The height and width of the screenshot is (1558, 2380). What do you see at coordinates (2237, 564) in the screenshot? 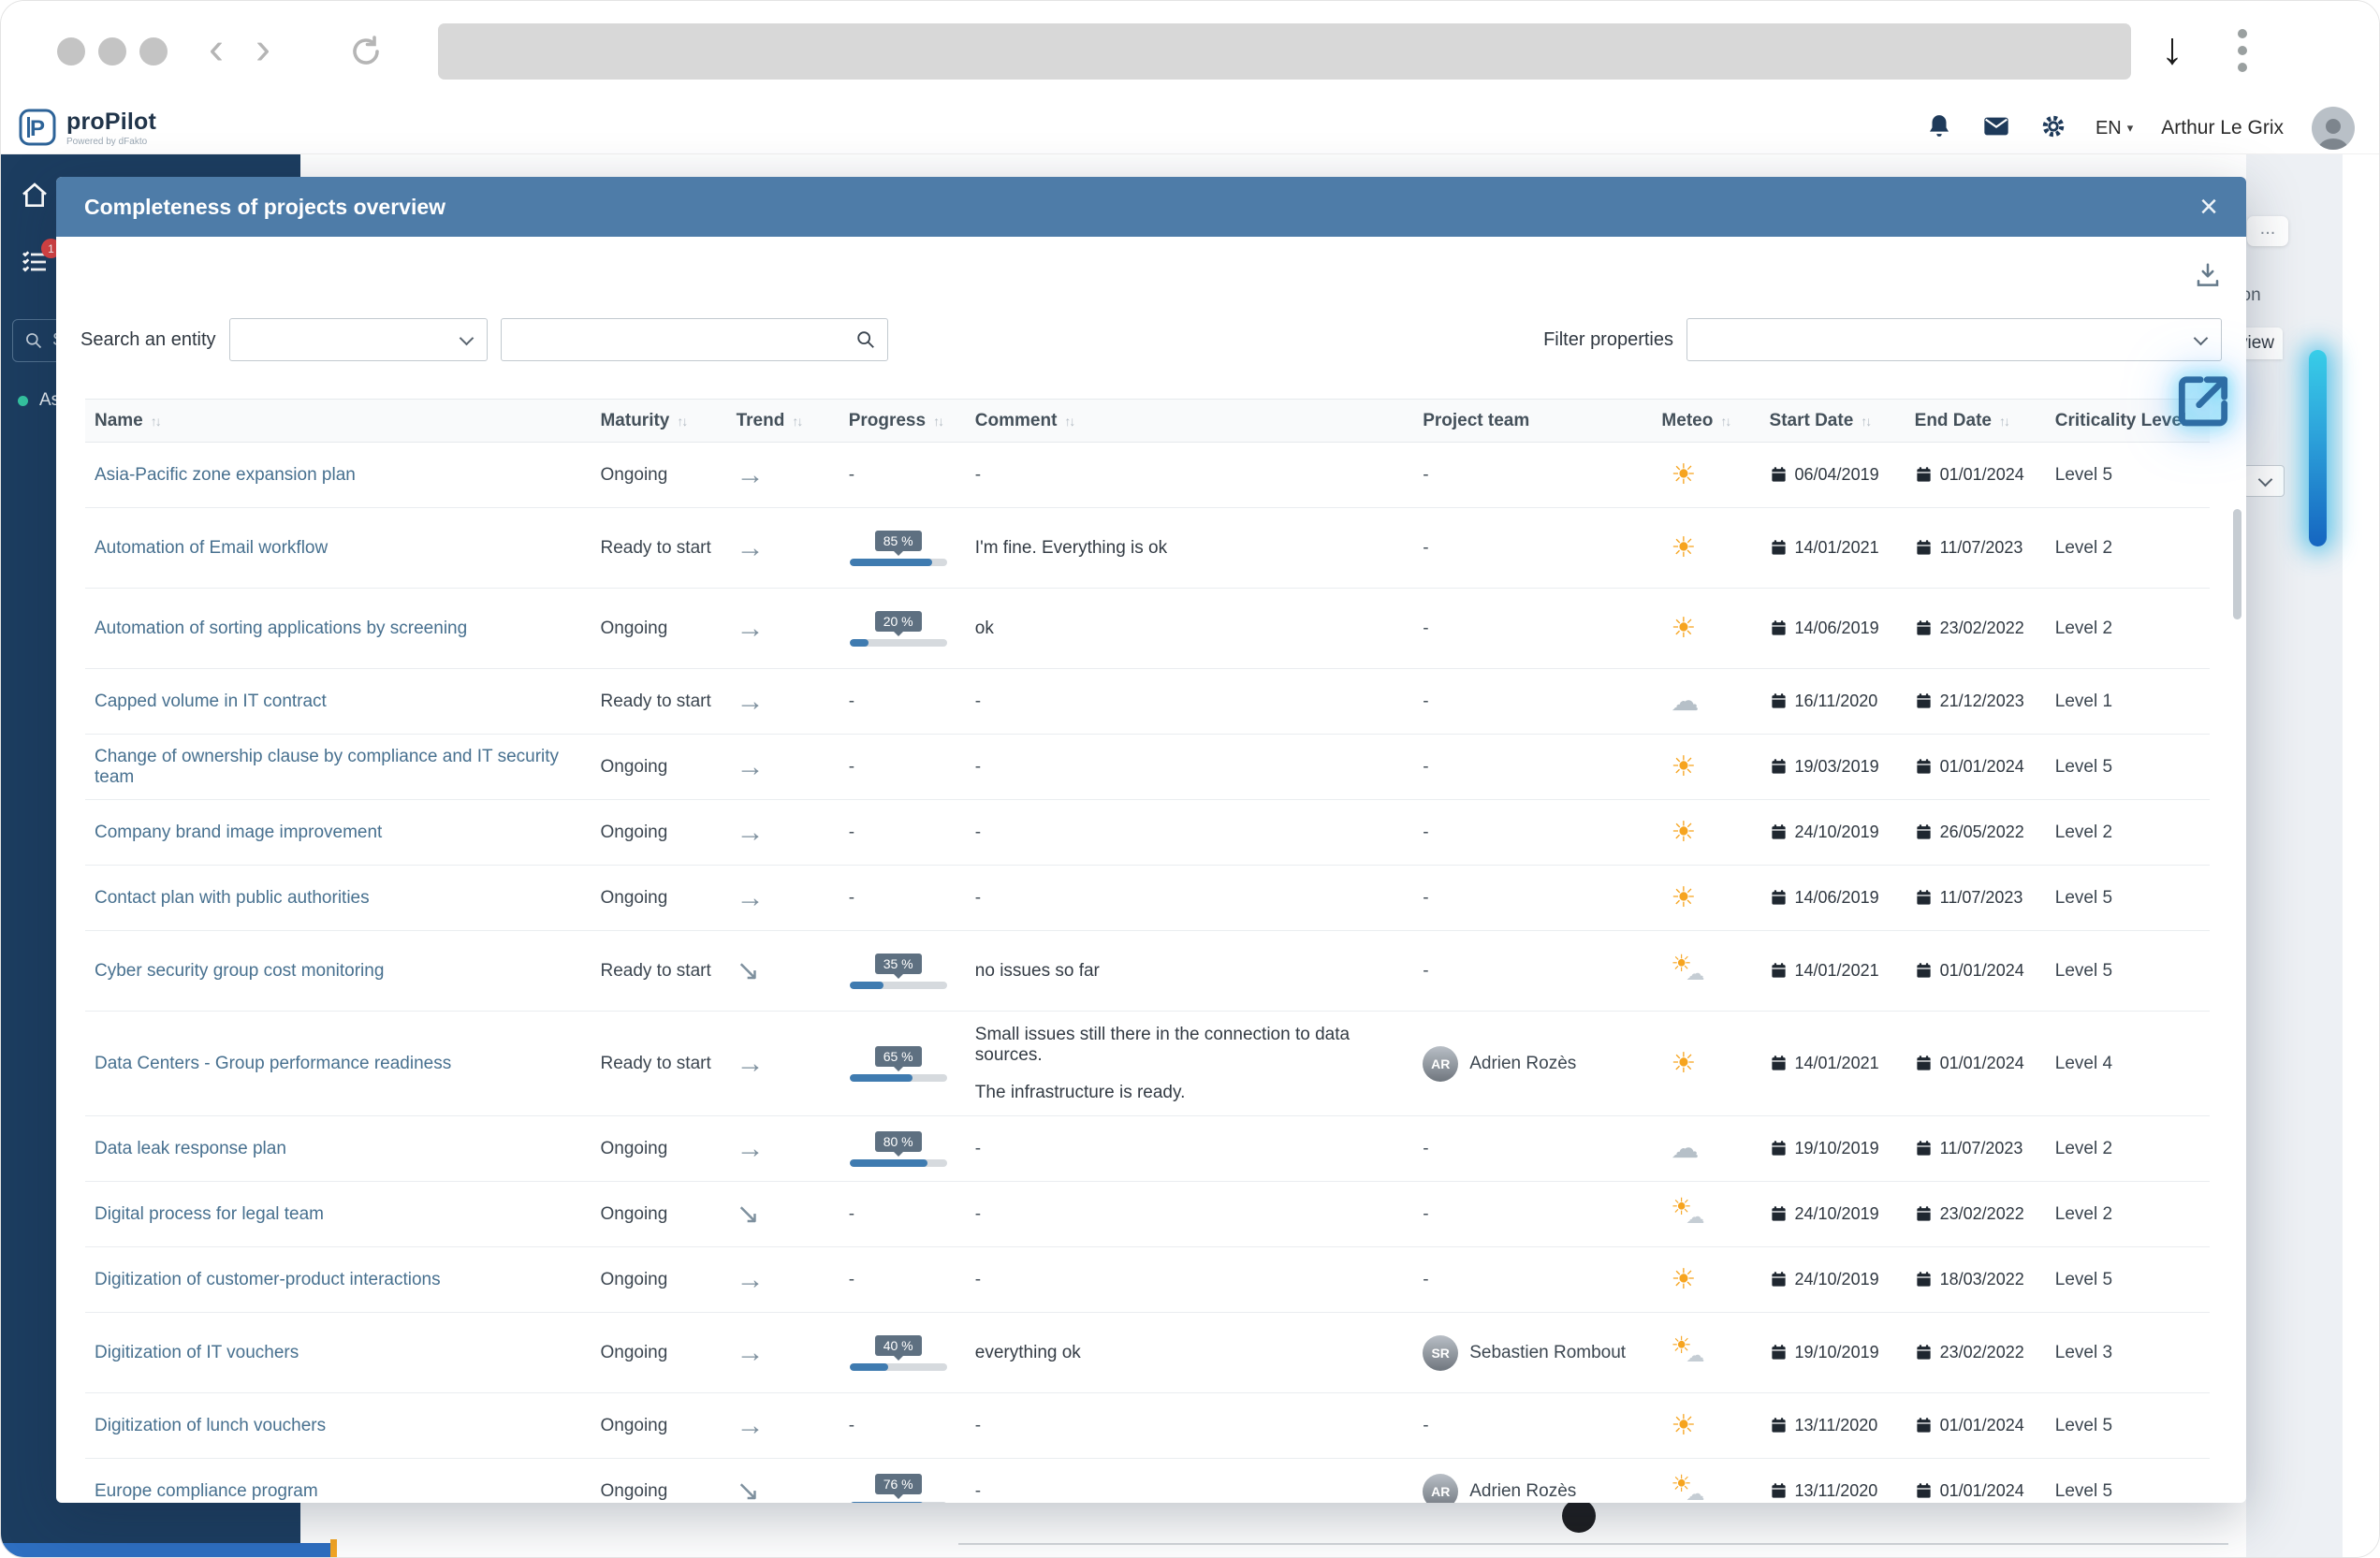
I see `scrollbar-thumb` at bounding box center [2237, 564].